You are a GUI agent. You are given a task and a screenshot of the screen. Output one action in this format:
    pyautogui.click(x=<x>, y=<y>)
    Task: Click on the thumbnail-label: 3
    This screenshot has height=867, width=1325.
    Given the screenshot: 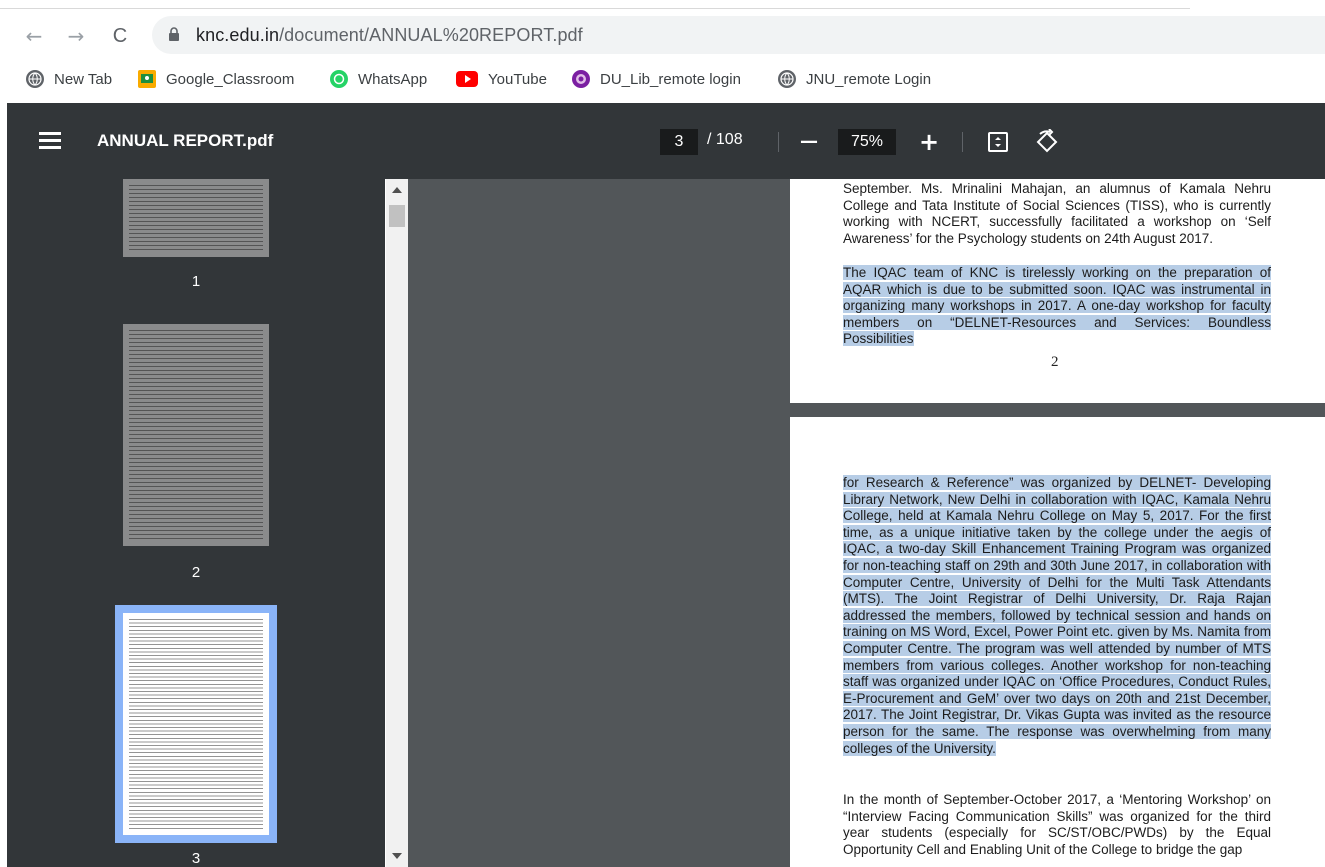 What is the action you would take?
    pyautogui.click(x=196, y=858)
    